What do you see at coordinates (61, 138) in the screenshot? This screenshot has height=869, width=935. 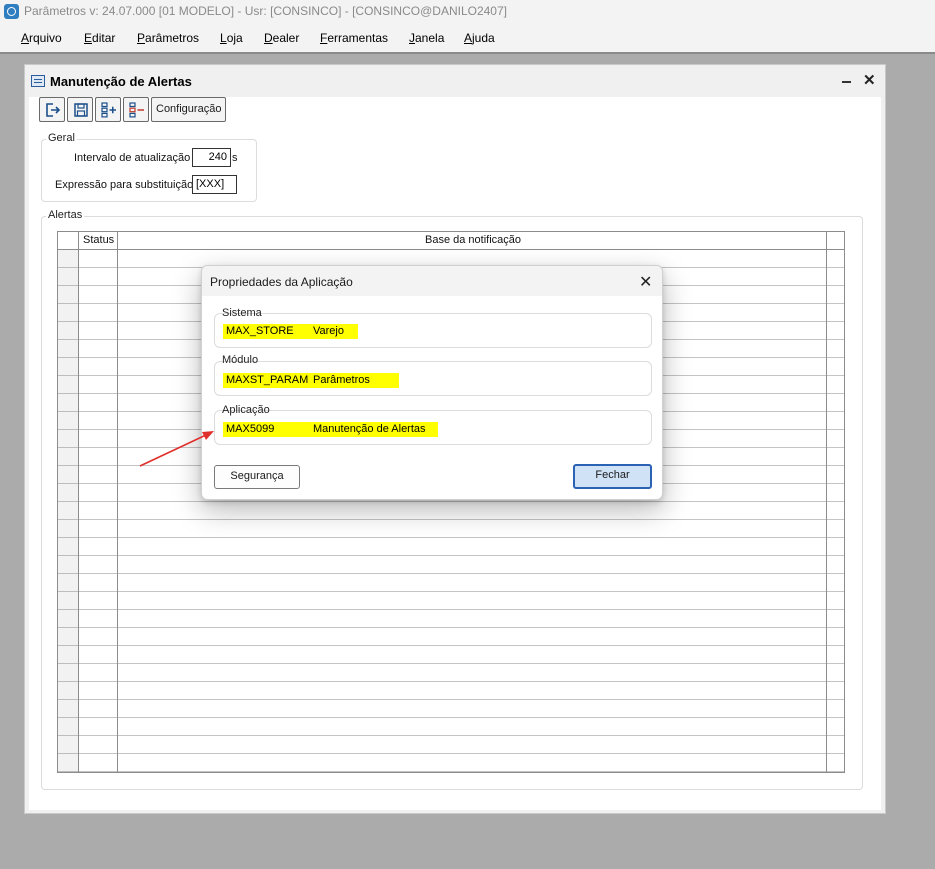 I see `geral-legend: Geral` at bounding box center [61, 138].